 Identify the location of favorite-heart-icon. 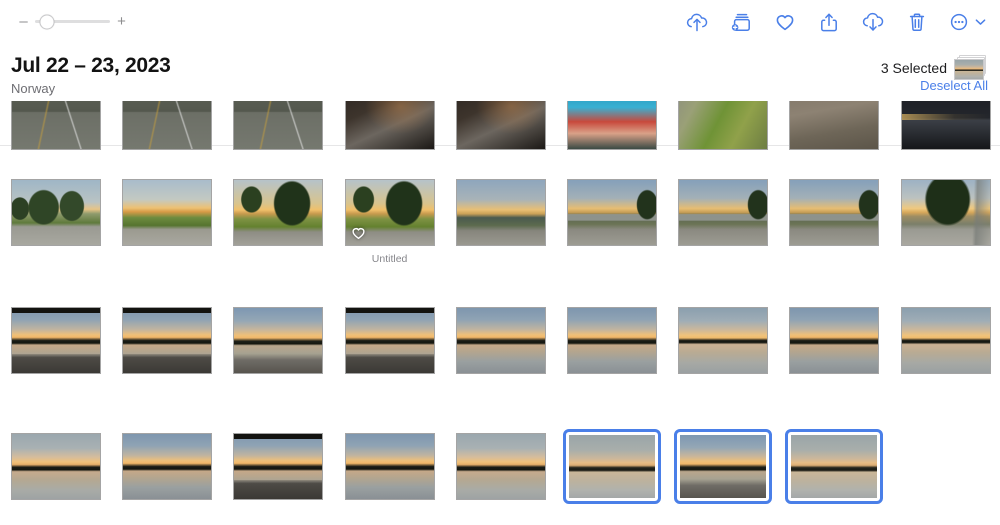
(358, 234).